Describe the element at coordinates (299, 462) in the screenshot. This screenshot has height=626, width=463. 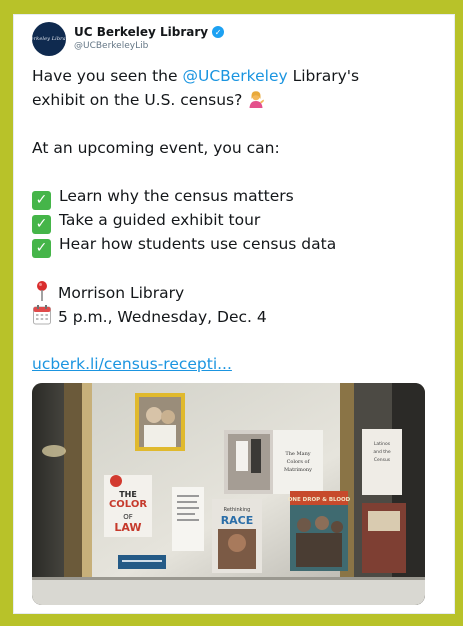
I see `svg-text: Colors of` at that location.